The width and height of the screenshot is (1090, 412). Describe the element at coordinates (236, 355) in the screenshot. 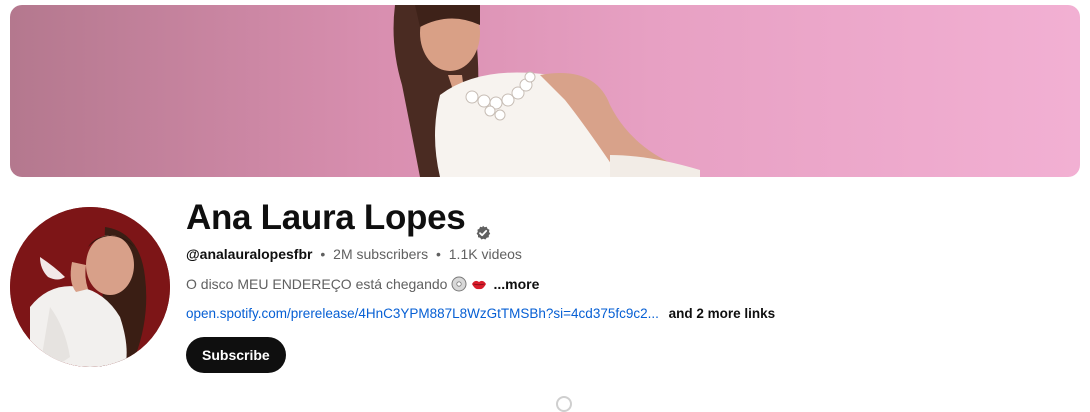

I see `subscribe-button: Subscribe` at that location.